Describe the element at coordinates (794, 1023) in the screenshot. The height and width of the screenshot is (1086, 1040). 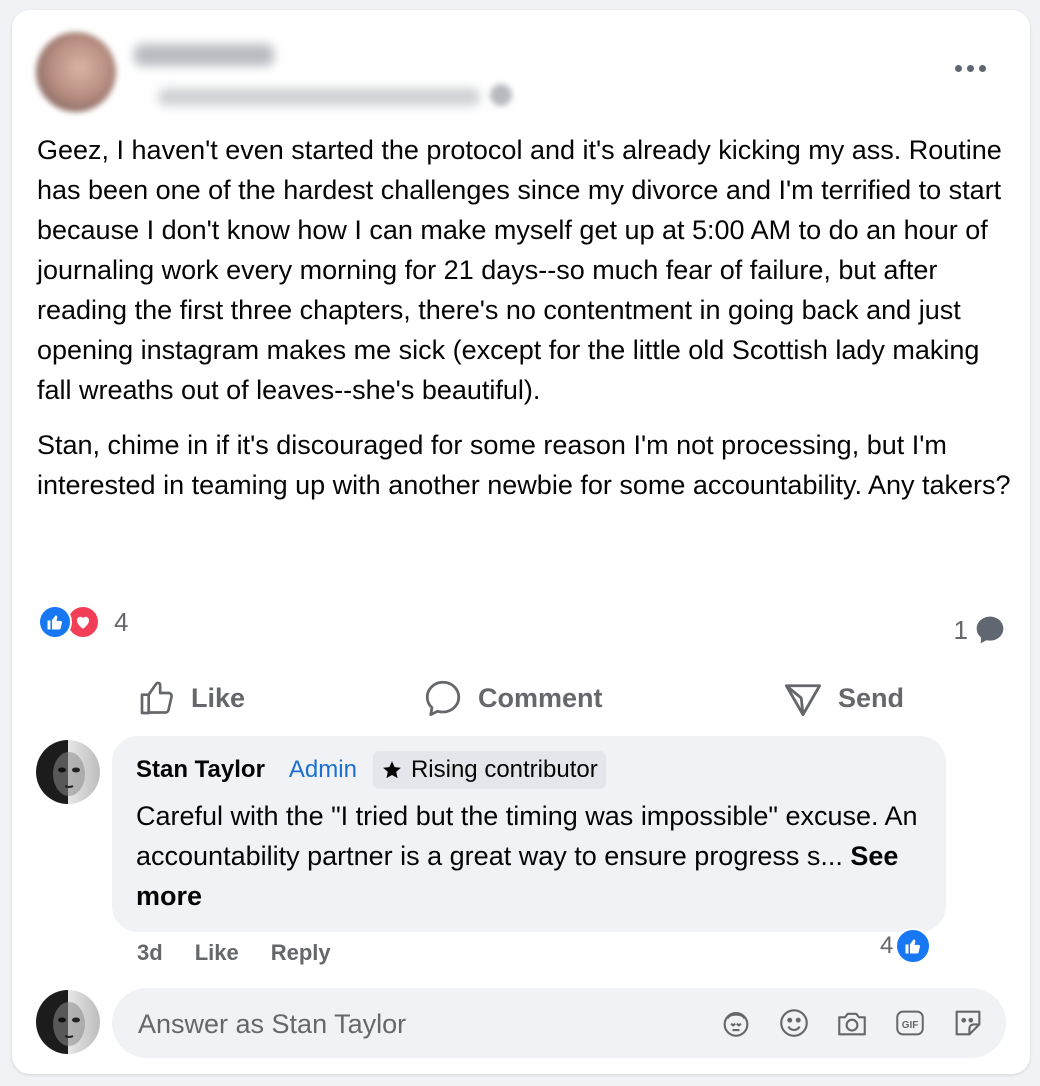
I see `emoji-icon` at that location.